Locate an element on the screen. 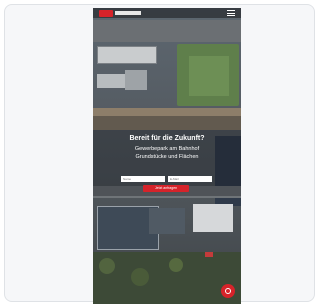 Image resolution: width=320 pixels, height=305 pixels. logo-wordmark is located at coordinates (128, 13).